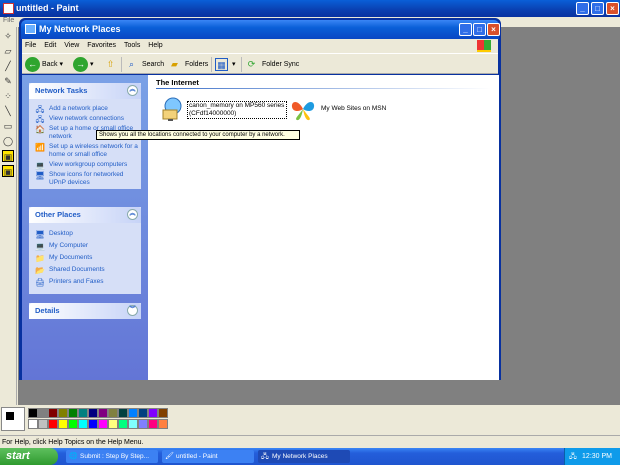 This screenshot has width=620, height=465. Describe the element at coordinates (597, 456) in the screenshot. I see `clock: 12:30 PM` at that location.